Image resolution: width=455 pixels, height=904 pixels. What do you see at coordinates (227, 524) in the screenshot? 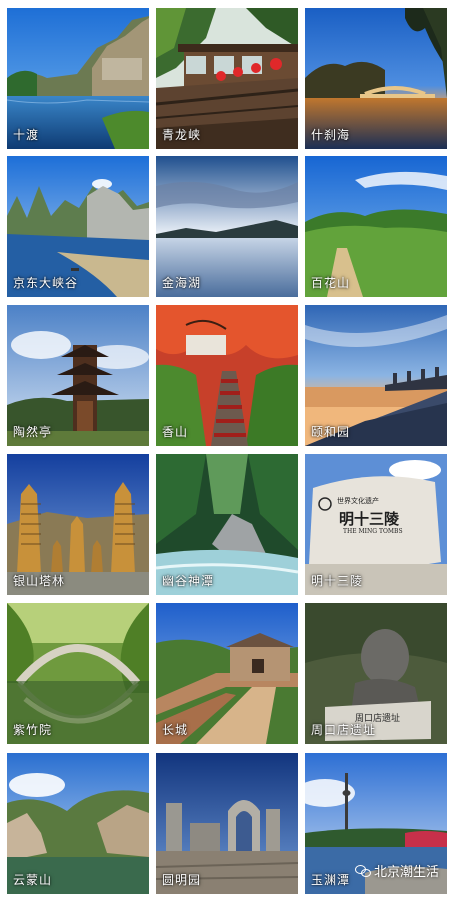
I see `tile-yougu-shentan: 幽谷神潭` at bounding box center [227, 524].